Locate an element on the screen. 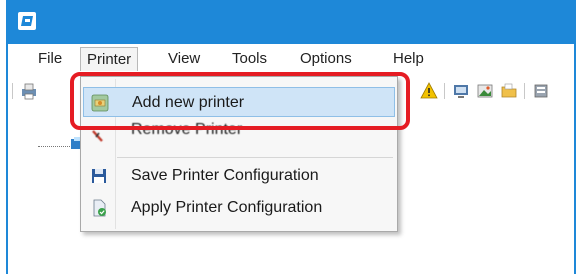 The height and width of the screenshot is (274, 581). toolbar-grip is located at coordinates (12, 91).